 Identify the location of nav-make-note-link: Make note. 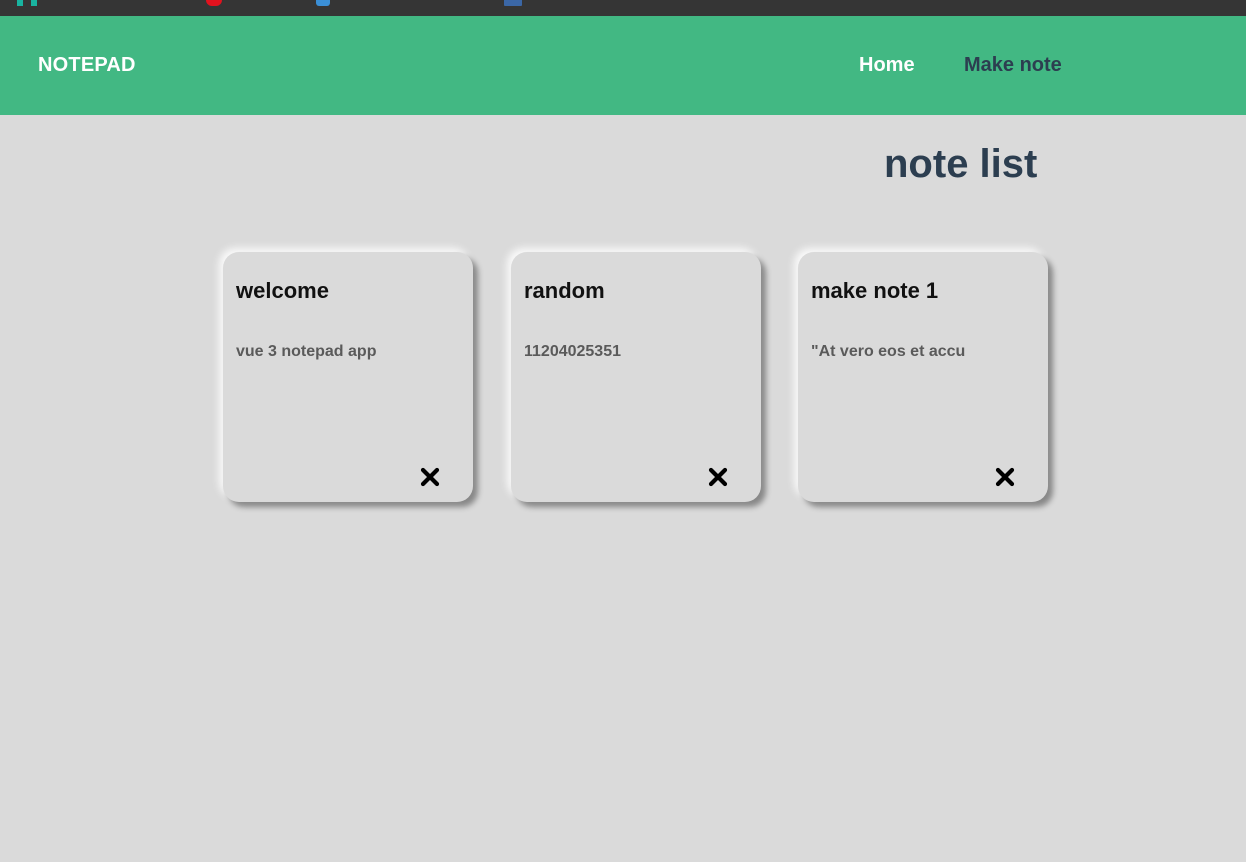
(1013, 65).